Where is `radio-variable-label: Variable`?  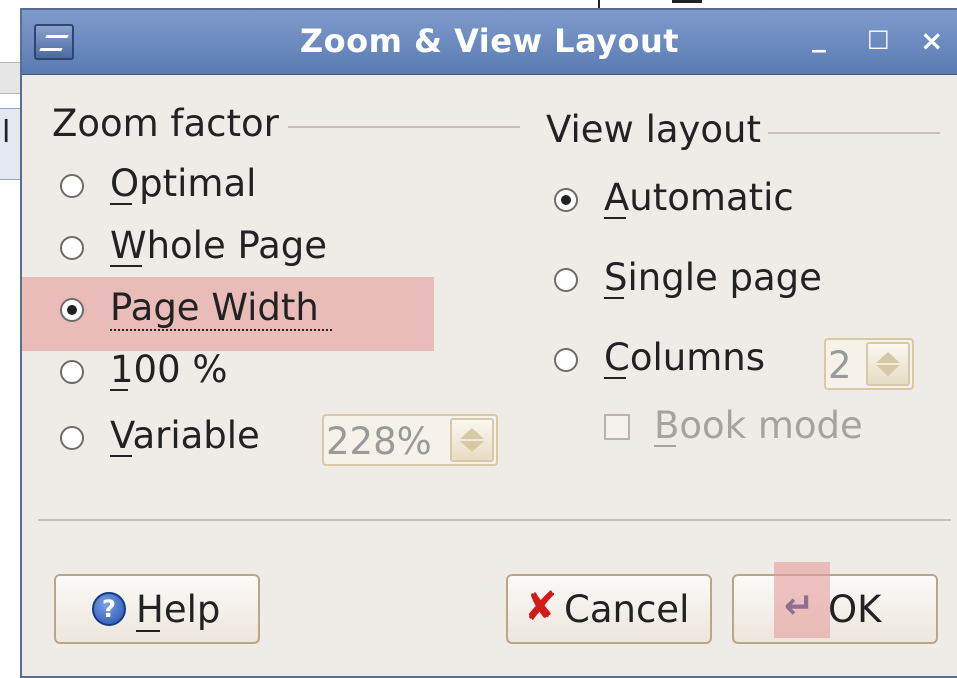
radio-variable-label: Variable is located at coordinates (185, 435).